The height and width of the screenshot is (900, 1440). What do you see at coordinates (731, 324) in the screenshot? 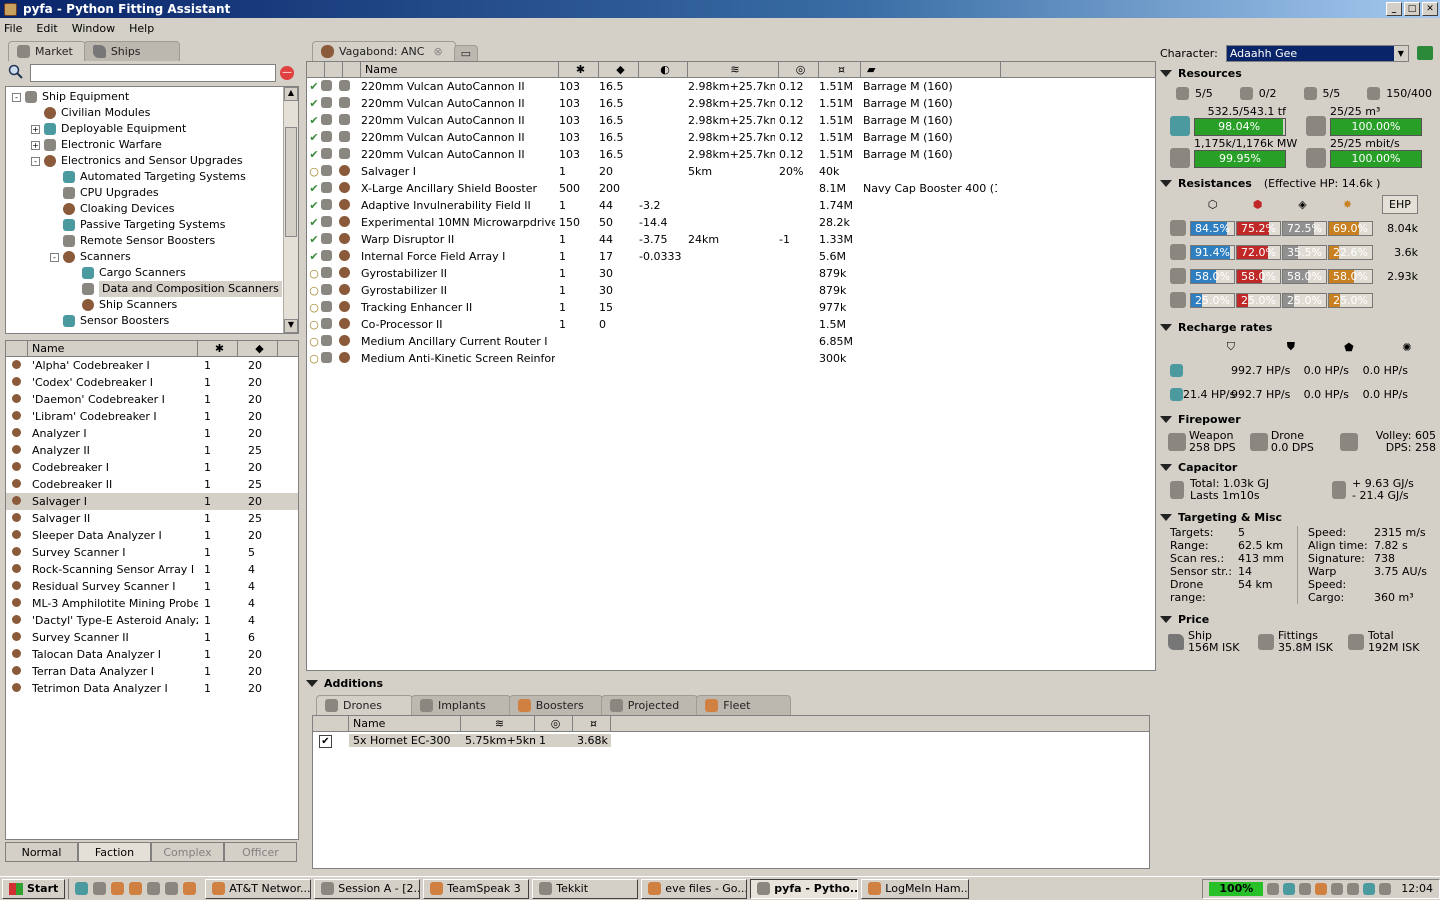
I see `module-row: ○ Co-Processor II 1 0 1.5M` at bounding box center [731, 324].